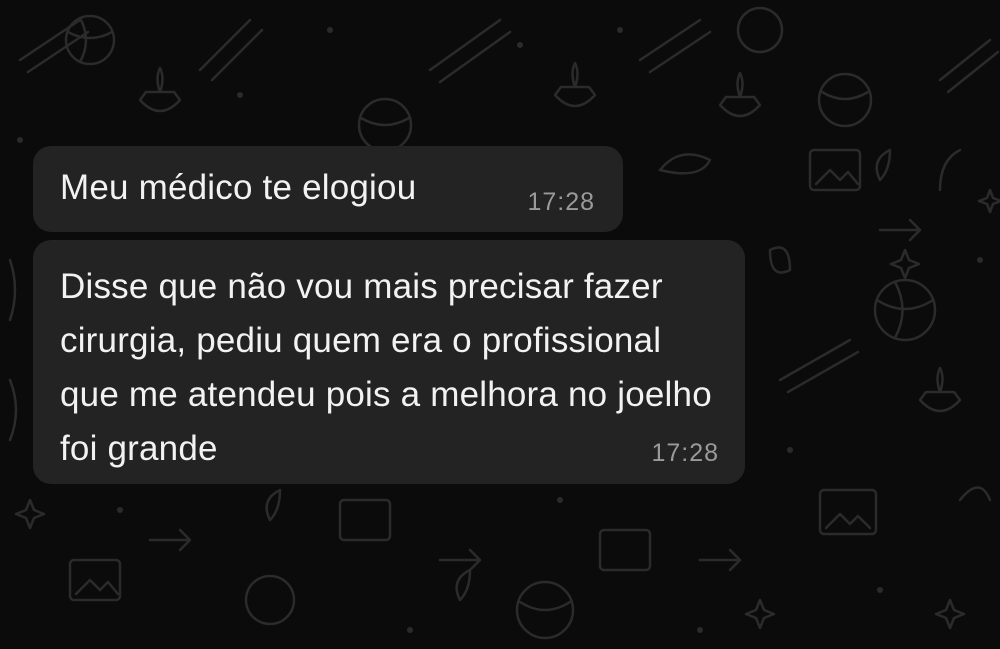 The width and height of the screenshot is (1000, 649). I want to click on message-bubble: Meu médico te elogiou 17:28, so click(328, 189).